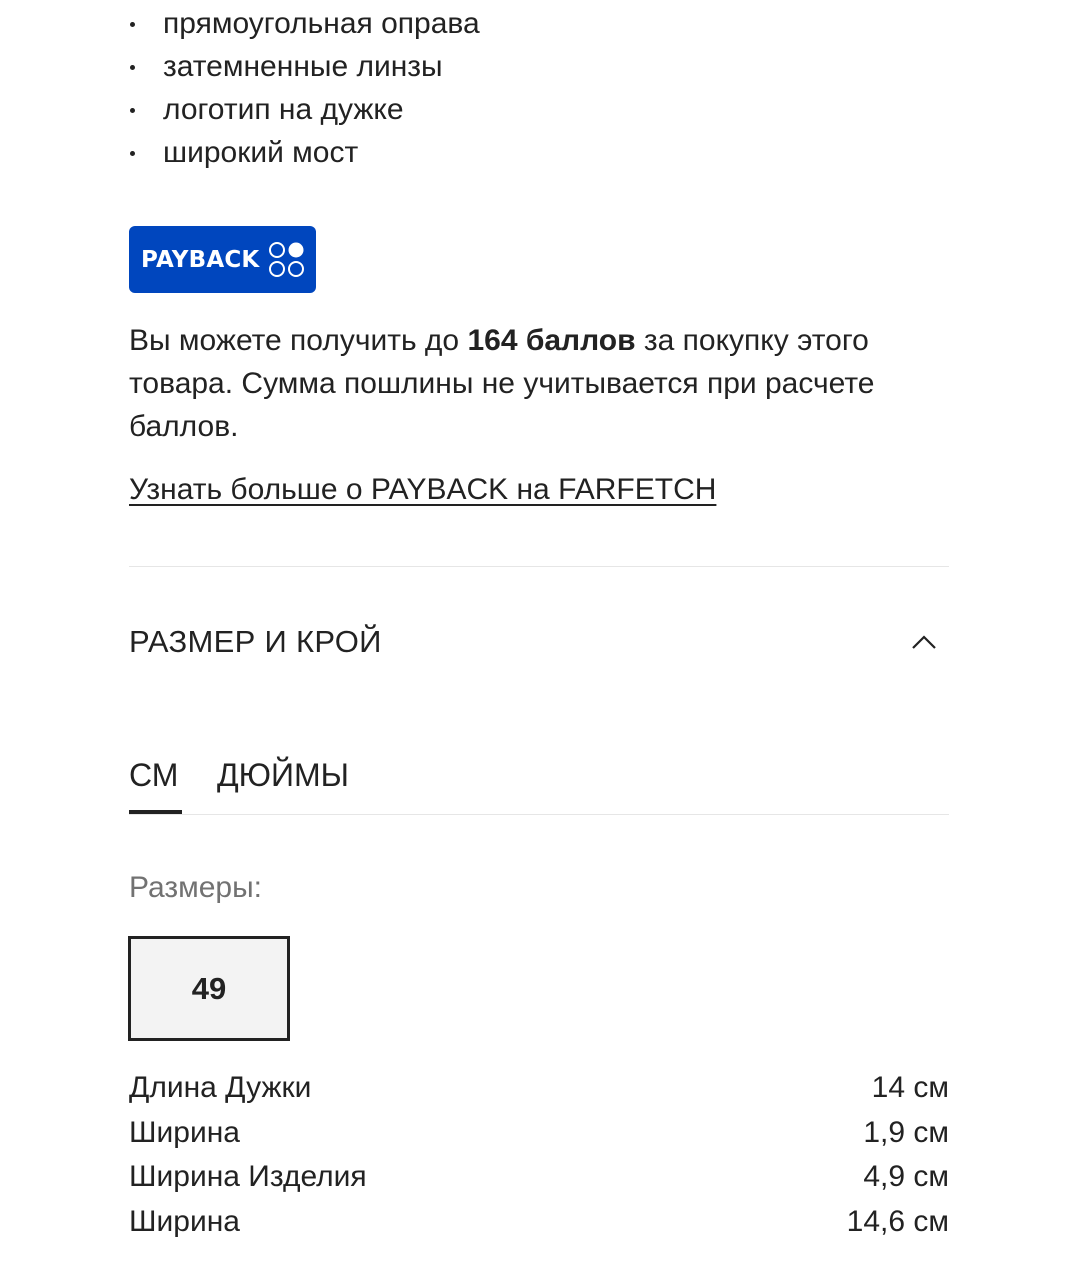 Image resolution: width=1080 pixels, height=1280 pixels. Describe the element at coordinates (539, 1177) in the screenshot. I see `measurement-row: Ширина Изделия 4,9 см` at that location.